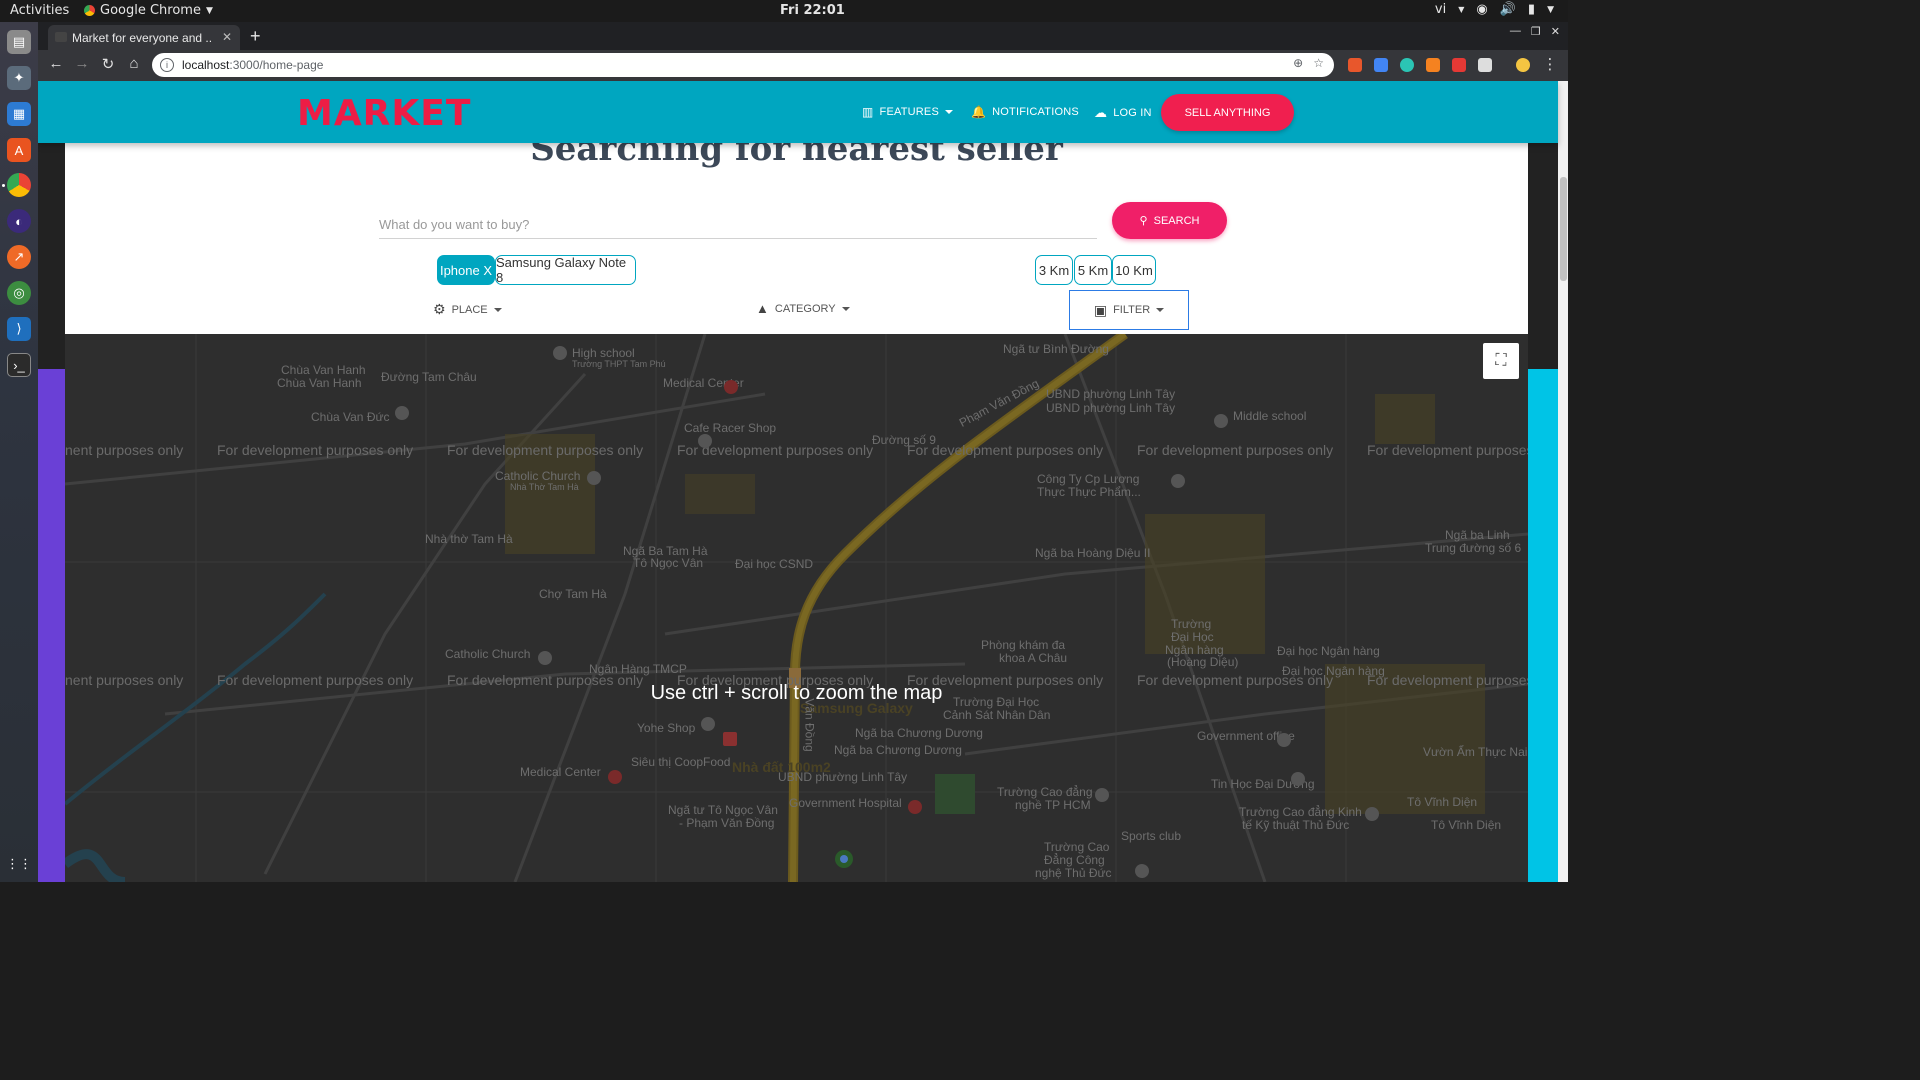  Describe the element at coordinates (1132, 310) in the screenshot. I see `filter-label: FILTER` at that location.